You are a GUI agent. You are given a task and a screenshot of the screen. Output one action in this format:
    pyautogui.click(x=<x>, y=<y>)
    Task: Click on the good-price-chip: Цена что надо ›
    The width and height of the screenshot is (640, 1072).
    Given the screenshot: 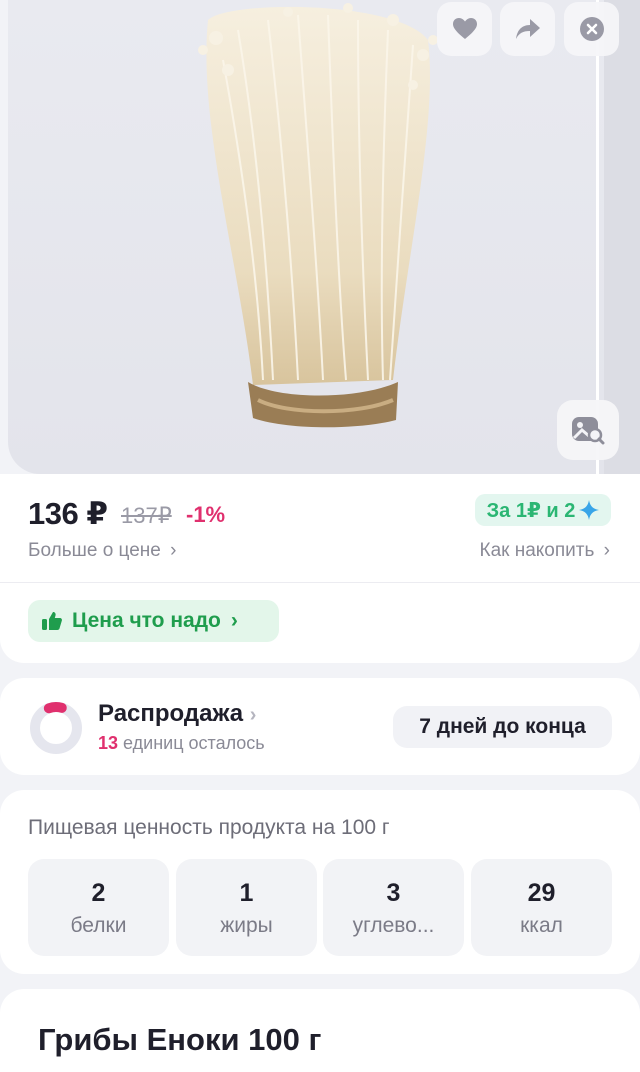 What is the action you would take?
    pyautogui.click(x=153, y=621)
    